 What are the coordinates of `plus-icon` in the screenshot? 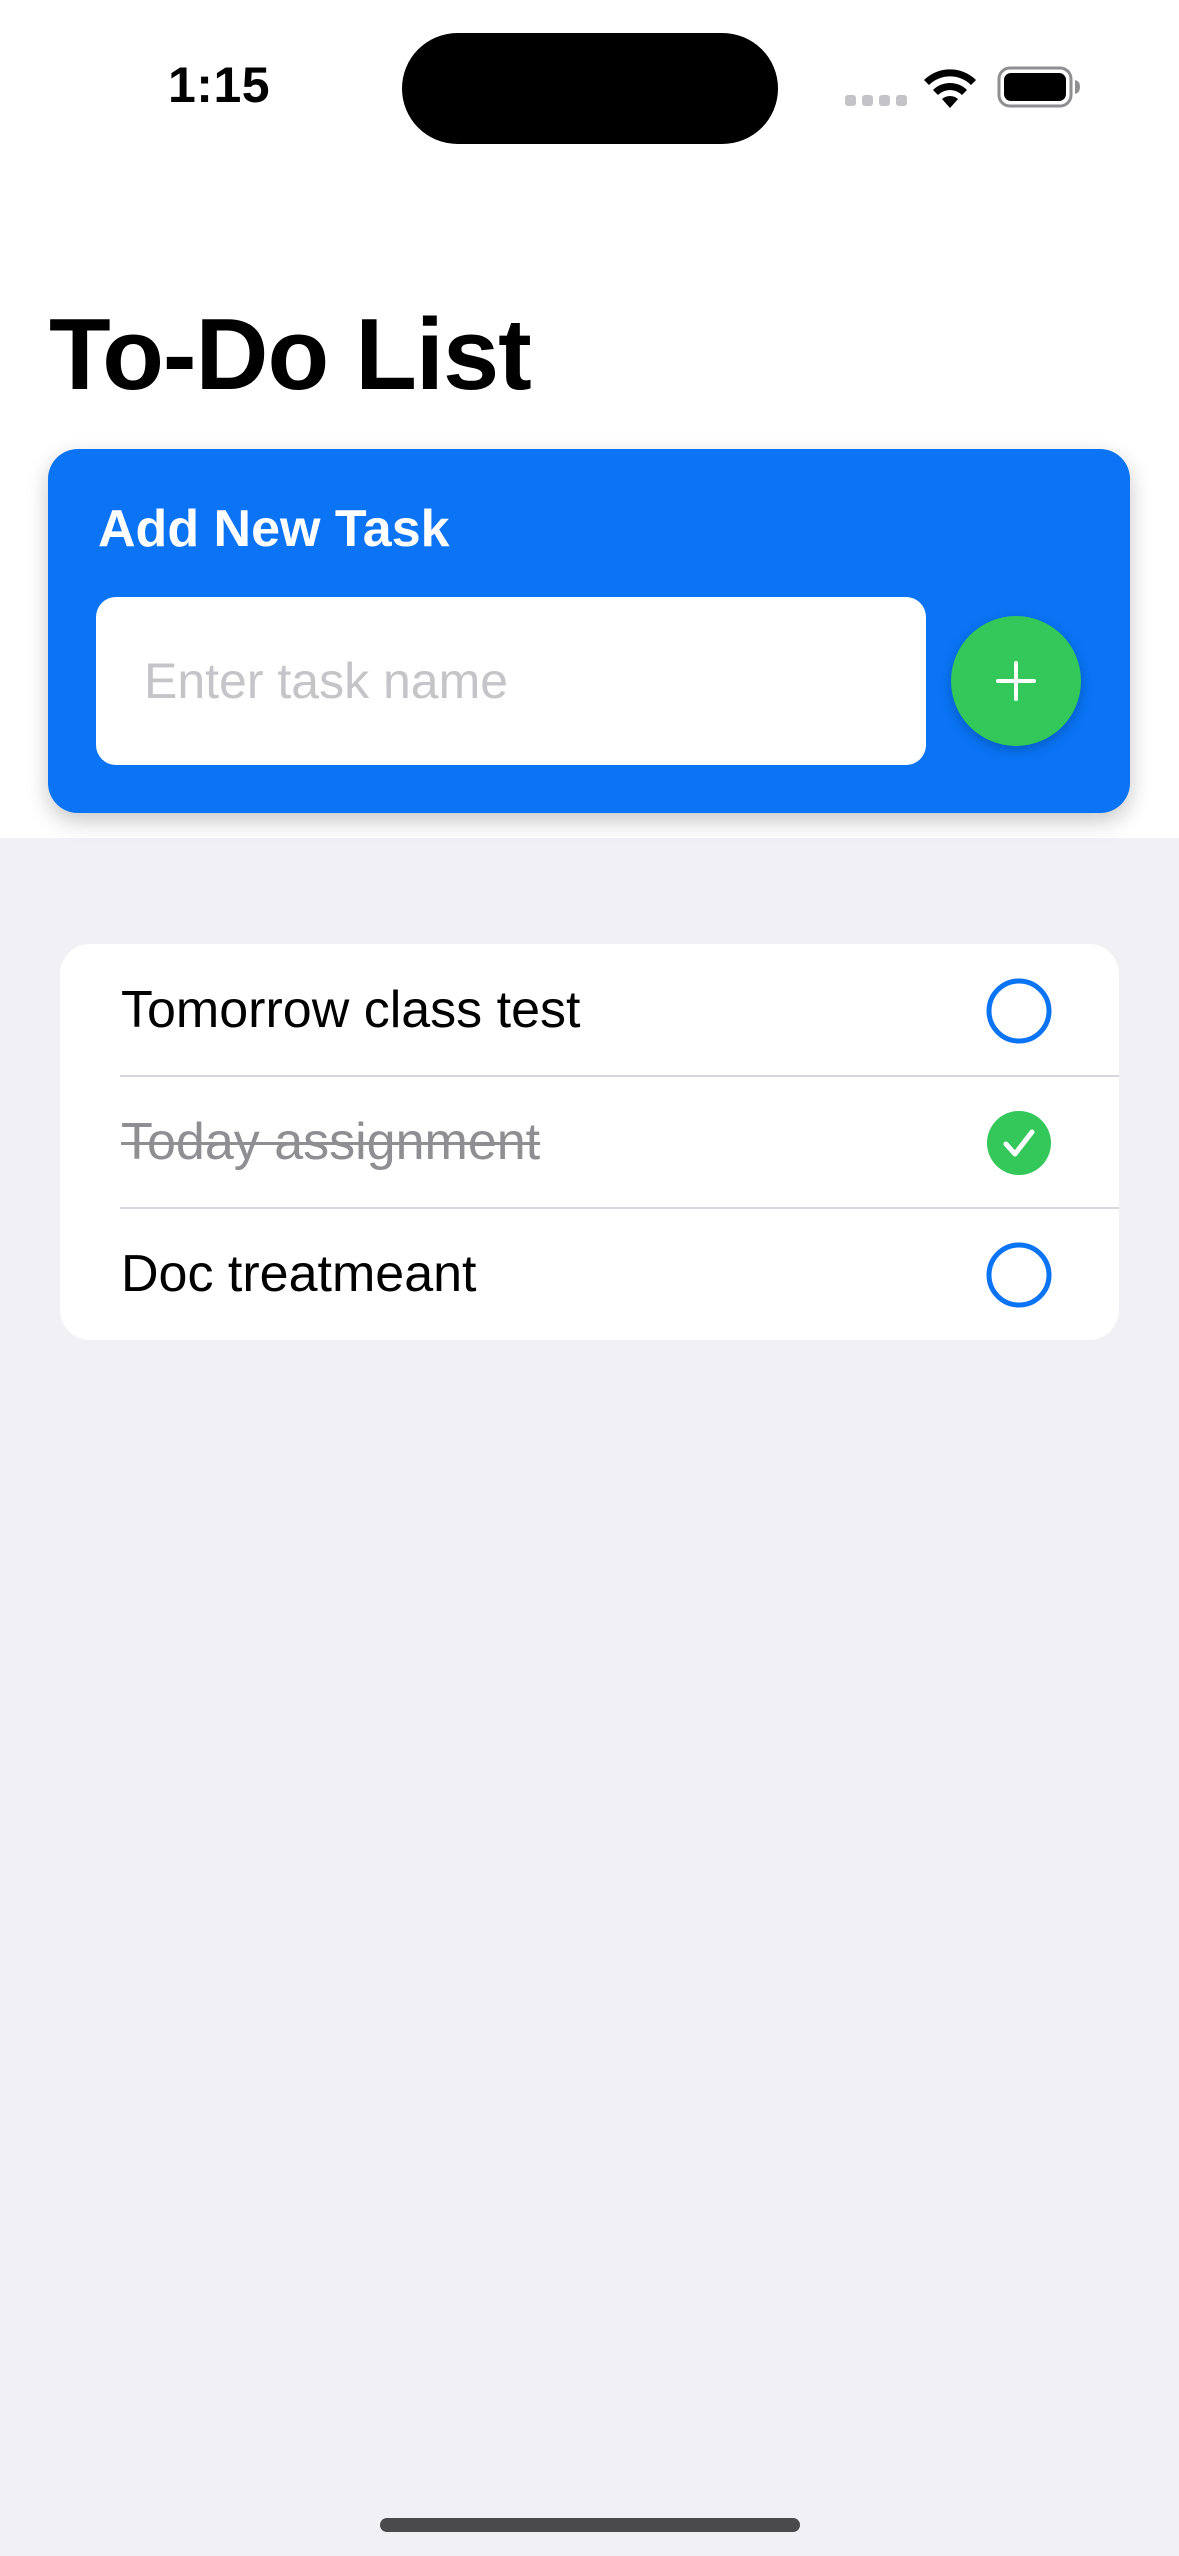 It's located at (1016, 681).